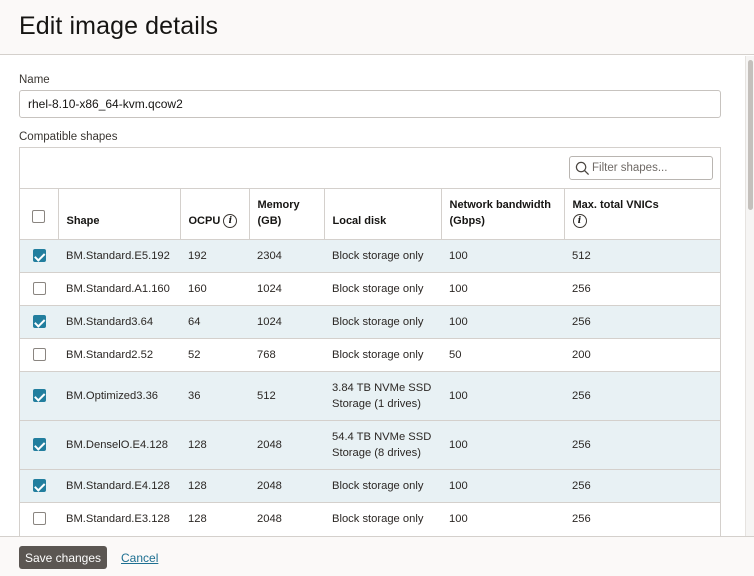 The width and height of the screenshot is (754, 576). I want to click on select-all-checkbox, so click(38, 216).